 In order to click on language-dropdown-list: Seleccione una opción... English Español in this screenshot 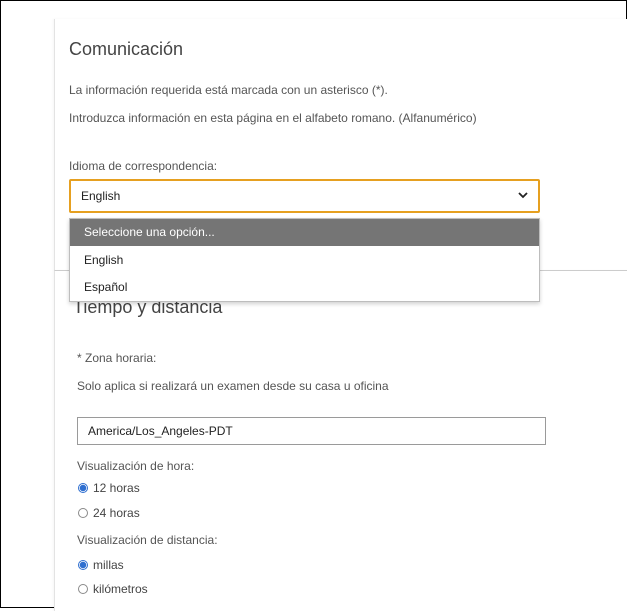, I will do `click(304, 260)`.